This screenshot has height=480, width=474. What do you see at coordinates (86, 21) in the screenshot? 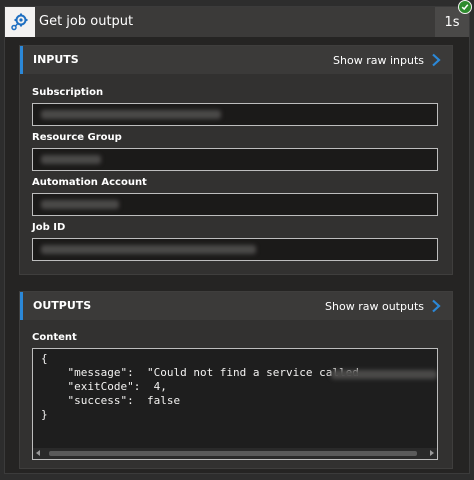
I see `action-title: Get job output` at bounding box center [86, 21].